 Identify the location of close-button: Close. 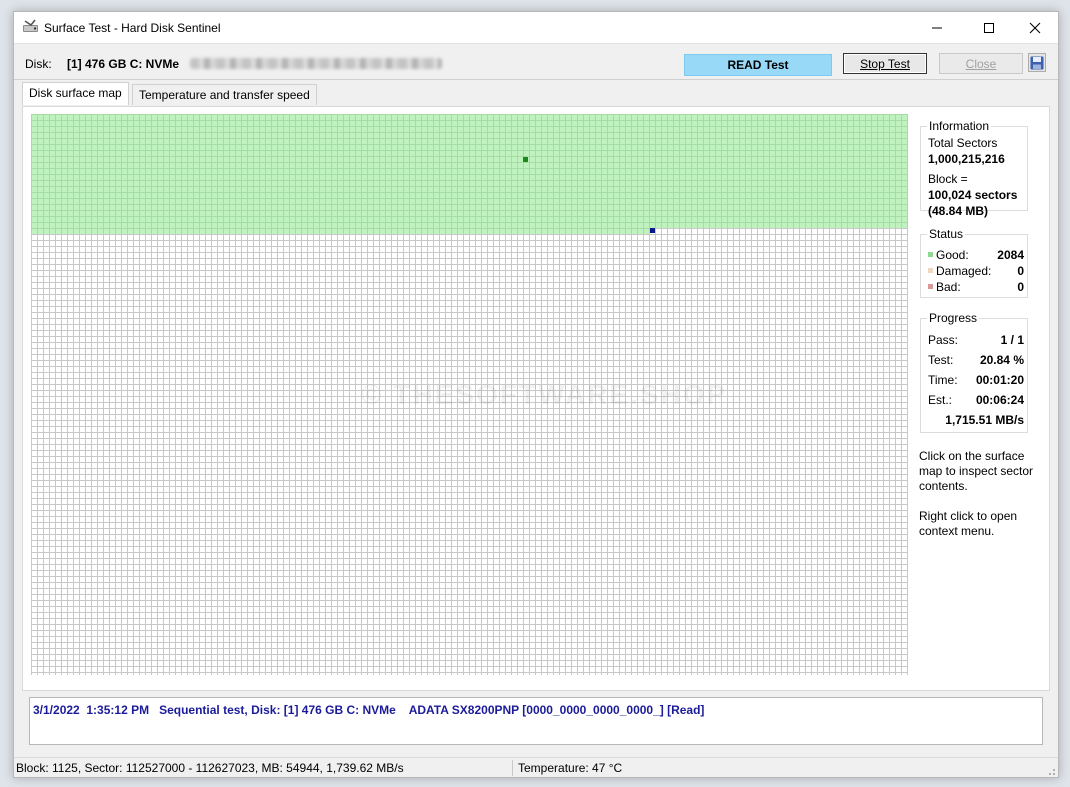
(981, 63).